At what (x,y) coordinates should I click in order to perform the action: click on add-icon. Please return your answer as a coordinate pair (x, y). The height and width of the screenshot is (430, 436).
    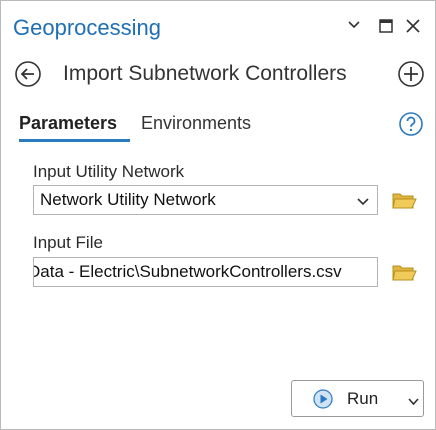
    Looking at the image, I should click on (411, 74).